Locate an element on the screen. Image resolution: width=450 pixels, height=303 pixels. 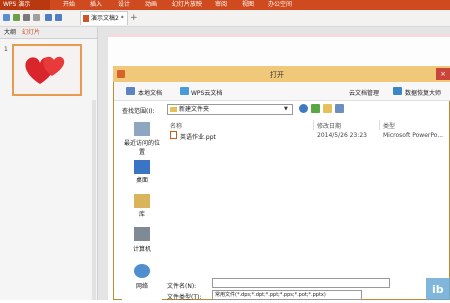
save-icon is located at coordinates (6, 17).